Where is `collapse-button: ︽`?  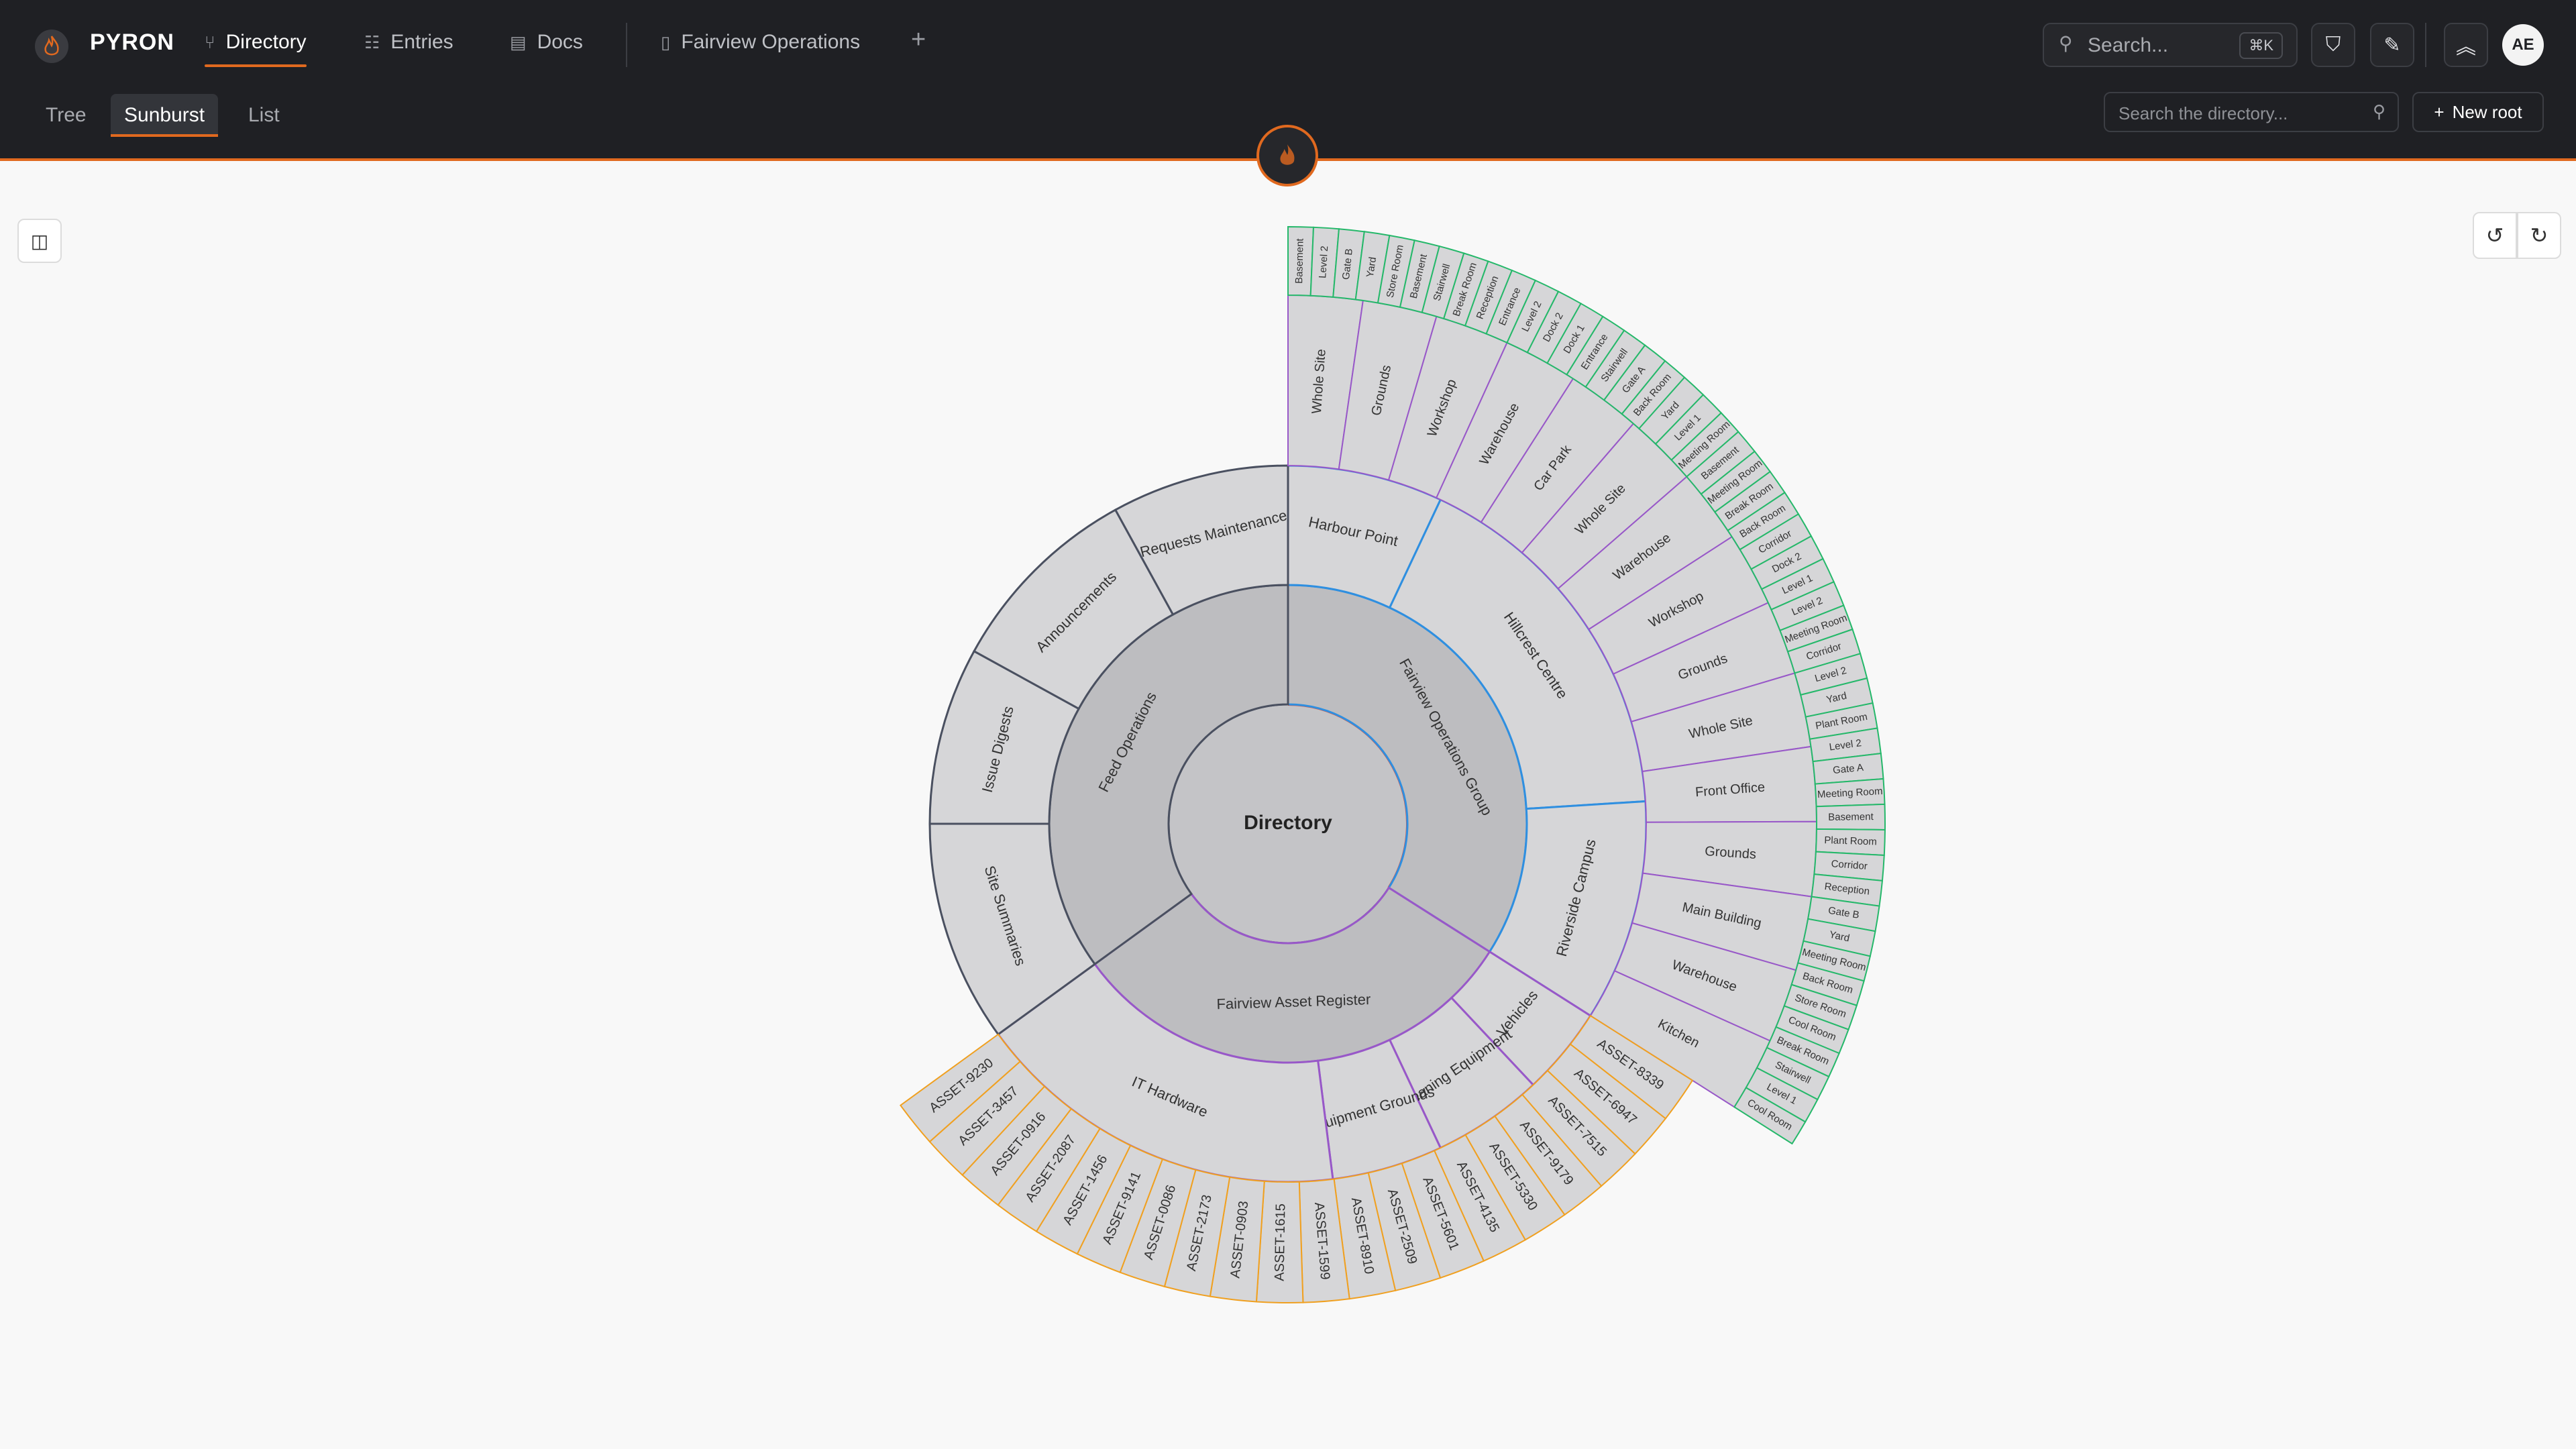 collapse-button: ︽ is located at coordinates (2466, 45).